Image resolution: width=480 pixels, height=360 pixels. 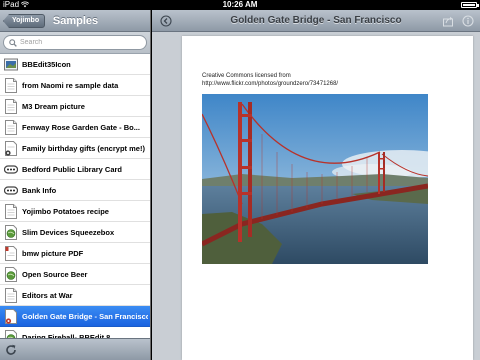 I want to click on list-item-label: Family birthday gifts (encrypt me!), so click(x=83, y=148).